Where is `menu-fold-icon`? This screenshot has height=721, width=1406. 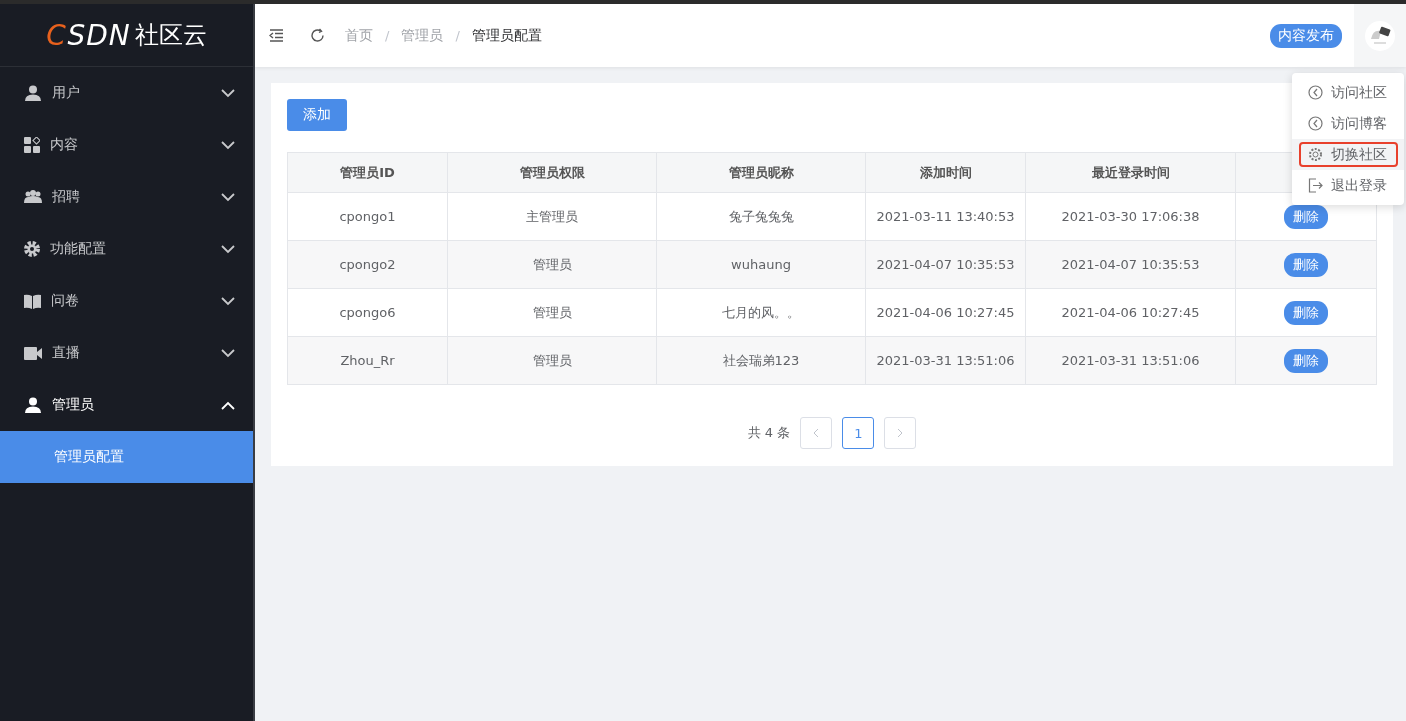 menu-fold-icon is located at coordinates (276, 35).